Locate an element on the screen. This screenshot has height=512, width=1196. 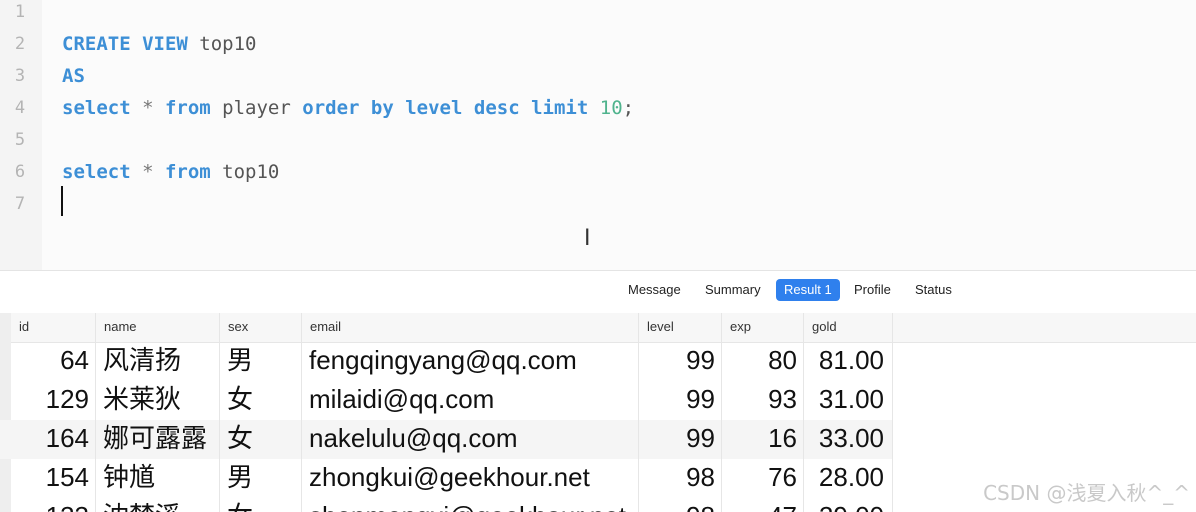
column-header-level: level is located at coordinates (679, 327).